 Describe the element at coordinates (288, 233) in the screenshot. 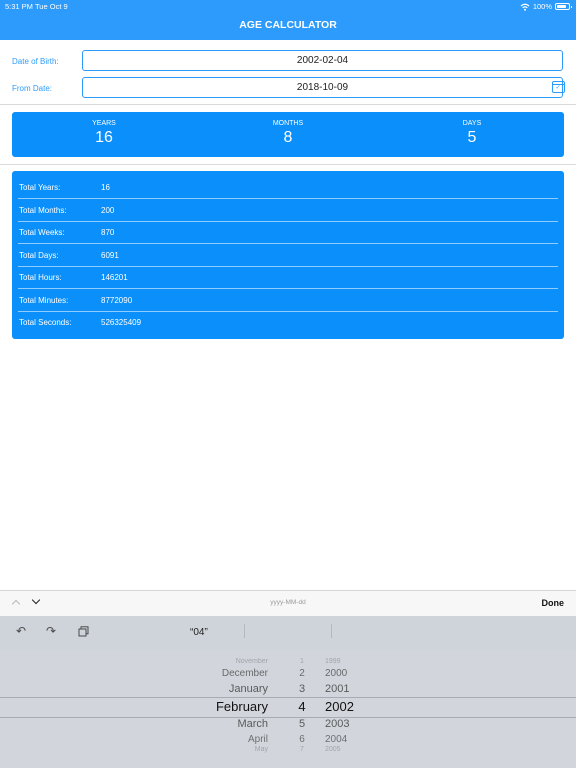

I see `table-row: Total Weeks: 870` at that location.